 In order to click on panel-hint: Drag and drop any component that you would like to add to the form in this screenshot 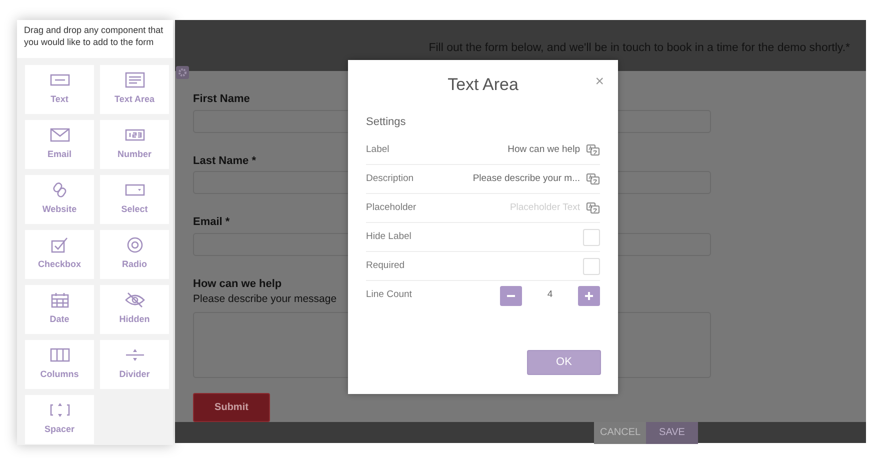, I will do `click(95, 39)`.